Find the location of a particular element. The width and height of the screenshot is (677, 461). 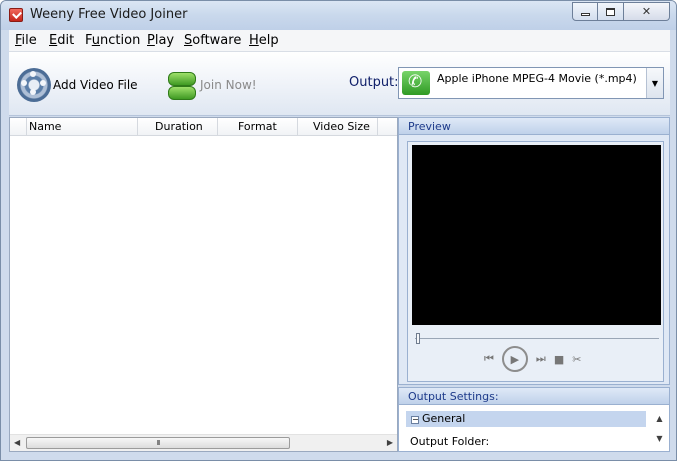

close-button: ✕ is located at coordinates (647, 11).